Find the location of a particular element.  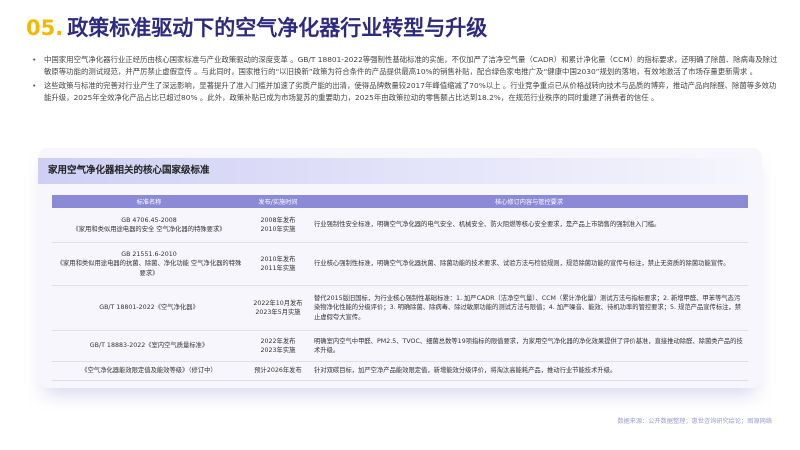

standard-name: GB/T 18883-2022《室内空气质量标准》 is located at coordinates (149, 346).